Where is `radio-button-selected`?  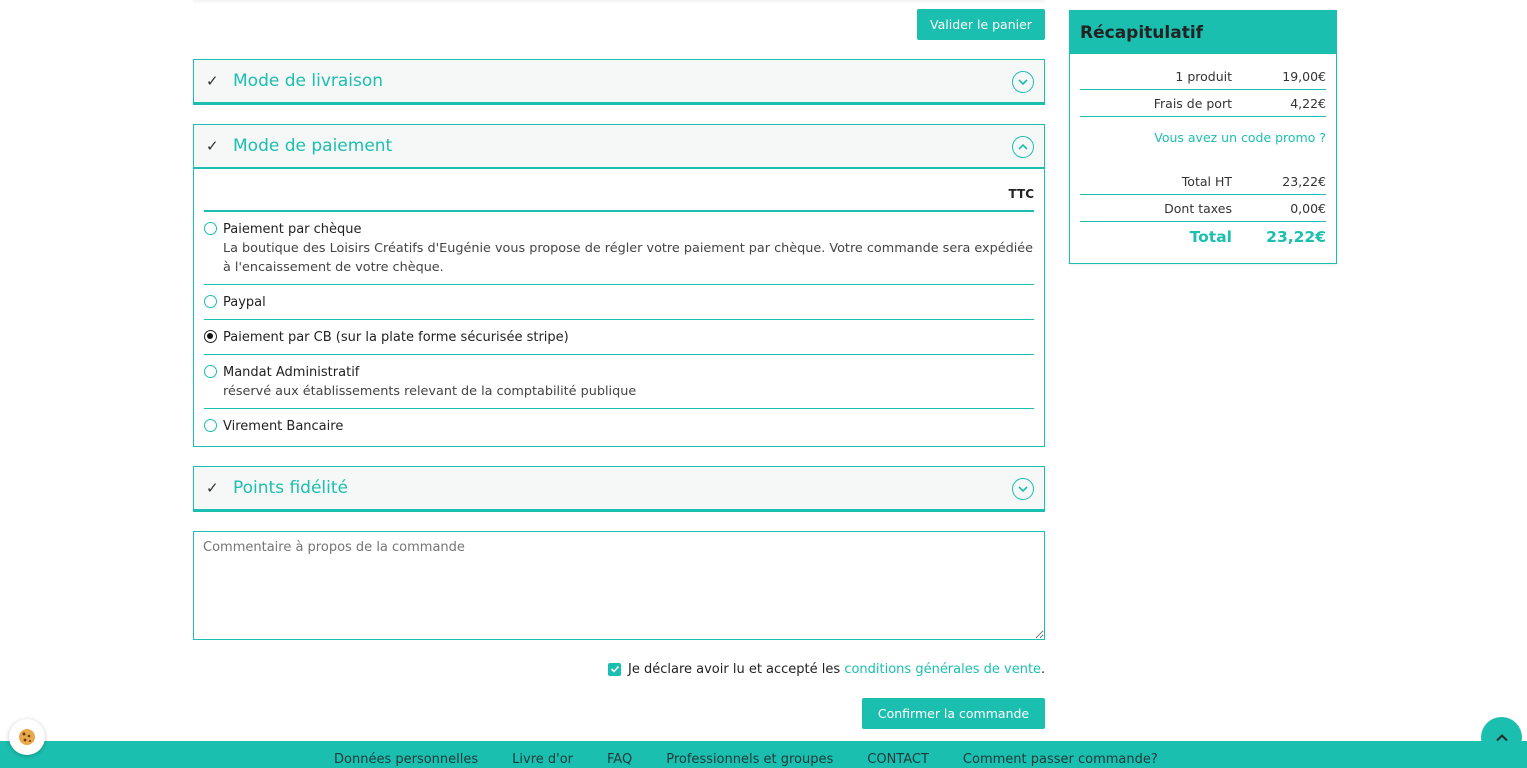 radio-button-selected is located at coordinates (210, 336).